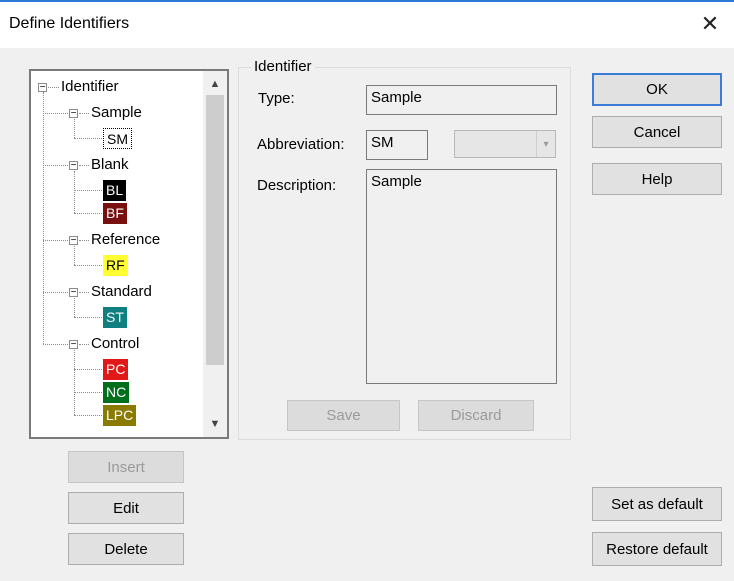 The height and width of the screenshot is (581, 734). I want to click on tree-group-label: Sample, so click(116, 112).